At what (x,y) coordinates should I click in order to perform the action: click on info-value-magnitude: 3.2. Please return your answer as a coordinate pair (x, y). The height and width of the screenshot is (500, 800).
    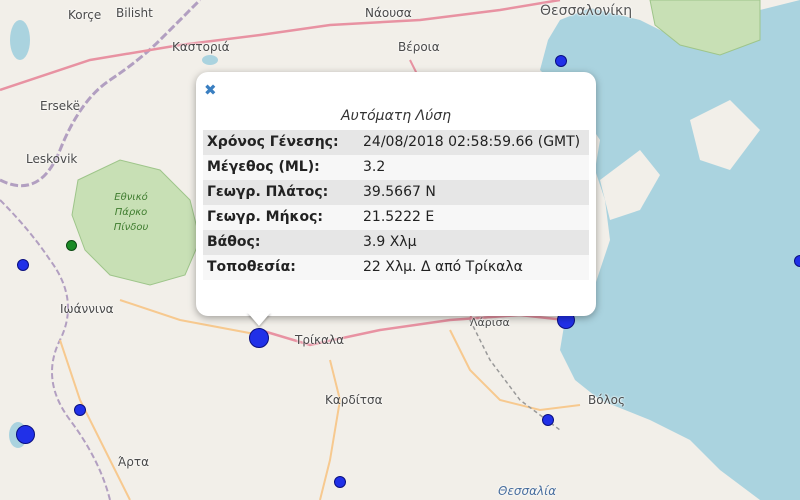
    Looking at the image, I should click on (374, 167).